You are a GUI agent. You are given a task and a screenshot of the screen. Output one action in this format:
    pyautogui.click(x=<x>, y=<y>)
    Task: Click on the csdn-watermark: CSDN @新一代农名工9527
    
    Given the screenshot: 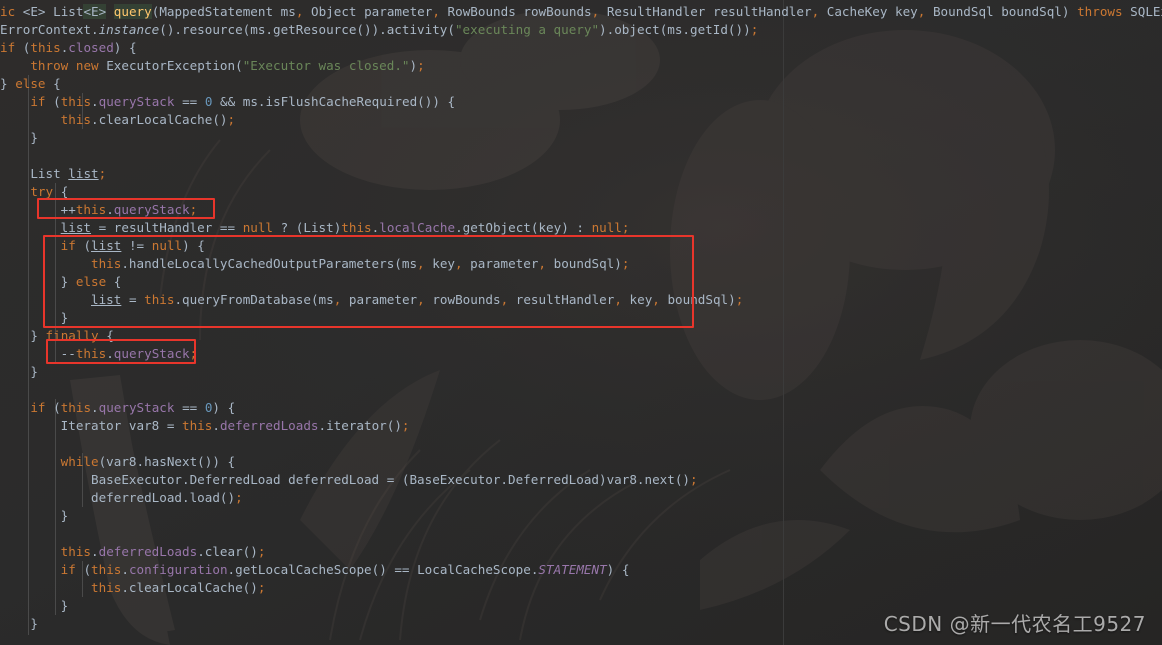 What is the action you would take?
    pyautogui.click(x=1014, y=624)
    